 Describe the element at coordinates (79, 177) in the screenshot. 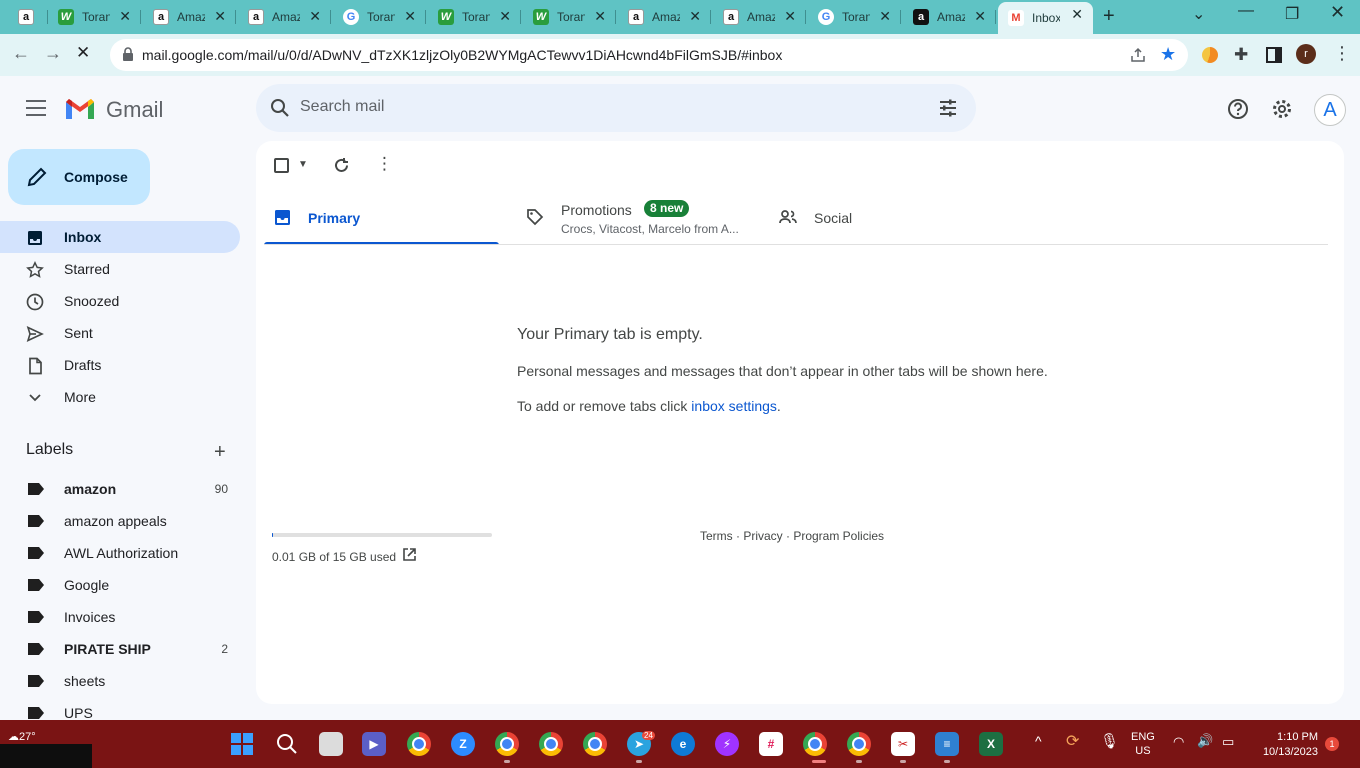

I see `compose-button: Compose` at that location.